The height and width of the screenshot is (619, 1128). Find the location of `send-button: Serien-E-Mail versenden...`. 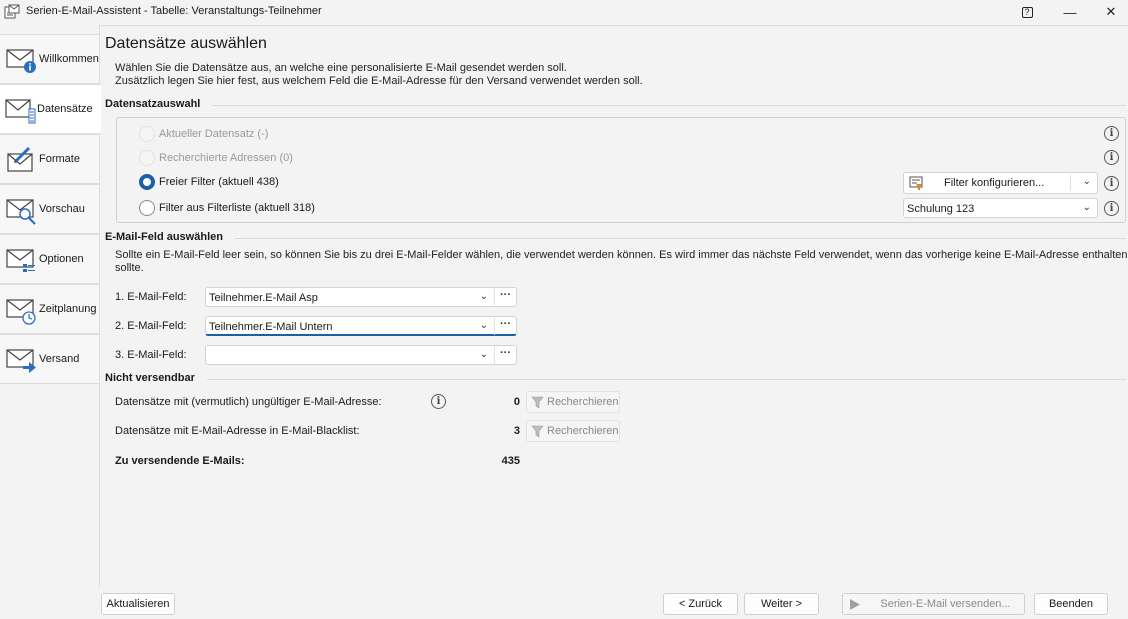

send-button: Serien-E-Mail versenden... is located at coordinates (933, 604).